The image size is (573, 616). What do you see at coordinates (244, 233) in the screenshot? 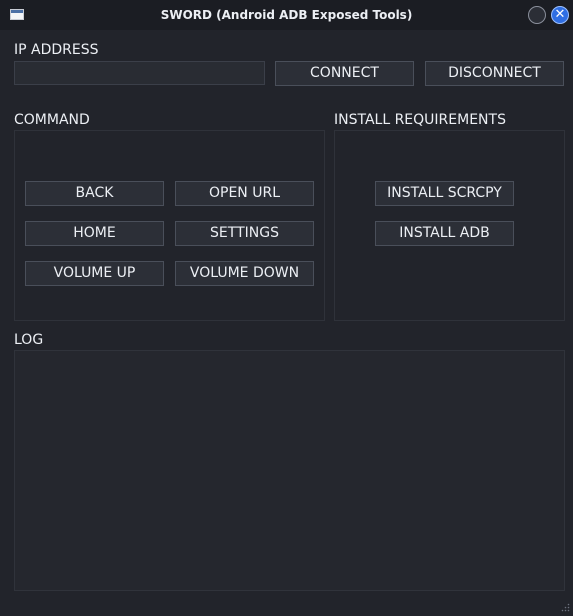
I see `settings-button: SETTINGS` at bounding box center [244, 233].